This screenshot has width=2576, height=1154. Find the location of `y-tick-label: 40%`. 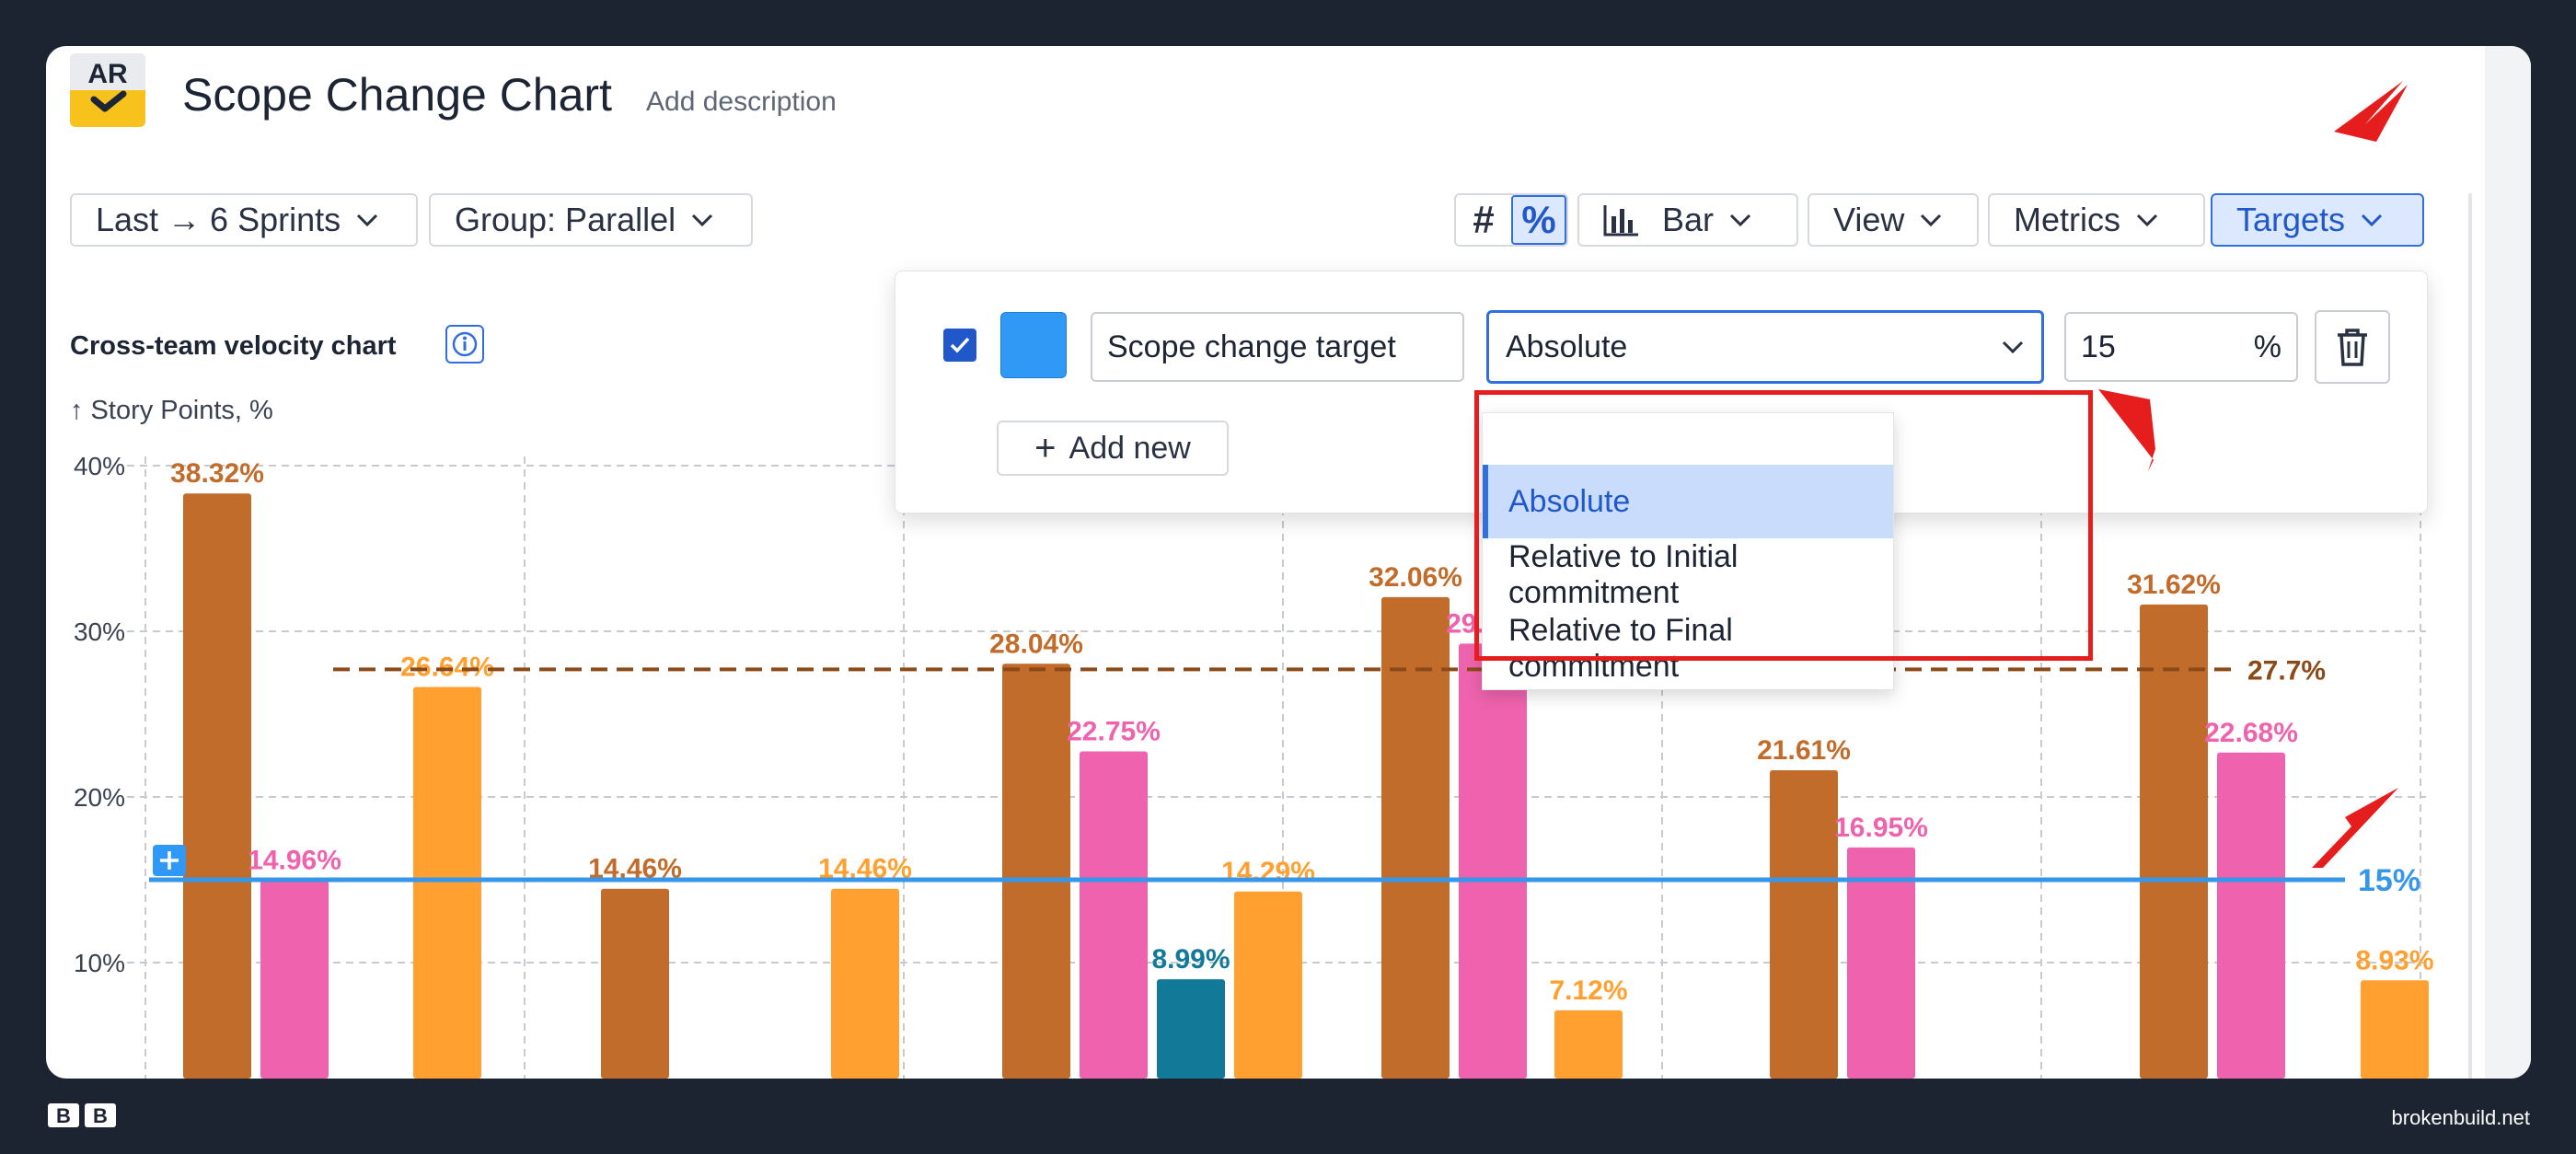

y-tick-label: 40% is located at coordinates (100, 466).